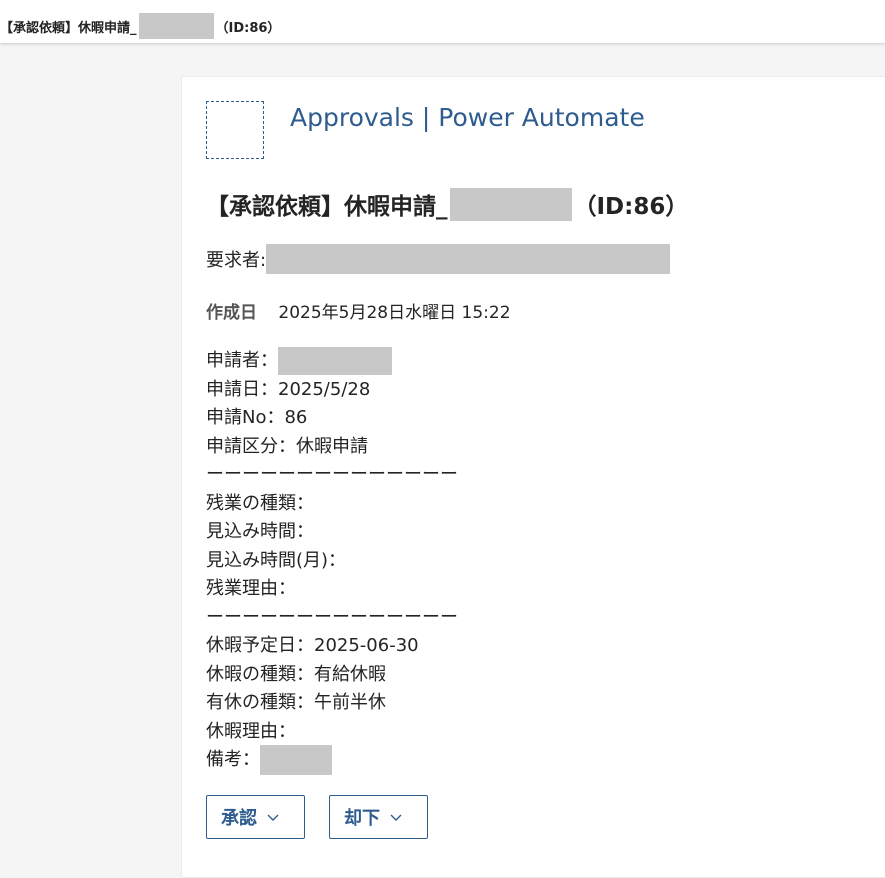 The image size is (885, 878). Describe the element at coordinates (362, 818) in the screenshot. I see `reject-label: 却下` at that location.